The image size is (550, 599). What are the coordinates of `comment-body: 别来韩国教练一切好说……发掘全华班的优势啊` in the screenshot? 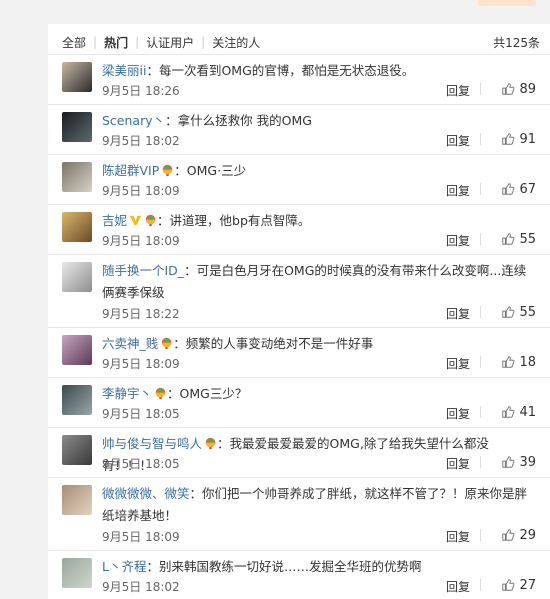 It's located at (290, 566).